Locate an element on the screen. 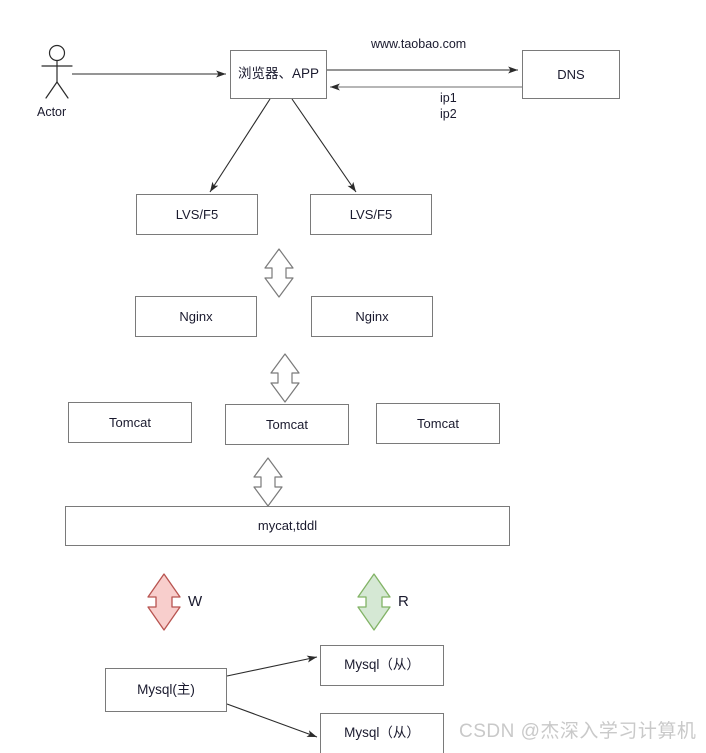 The image size is (706, 753). node-mysql-slave-2: Mysql（从） is located at coordinates (382, 733).